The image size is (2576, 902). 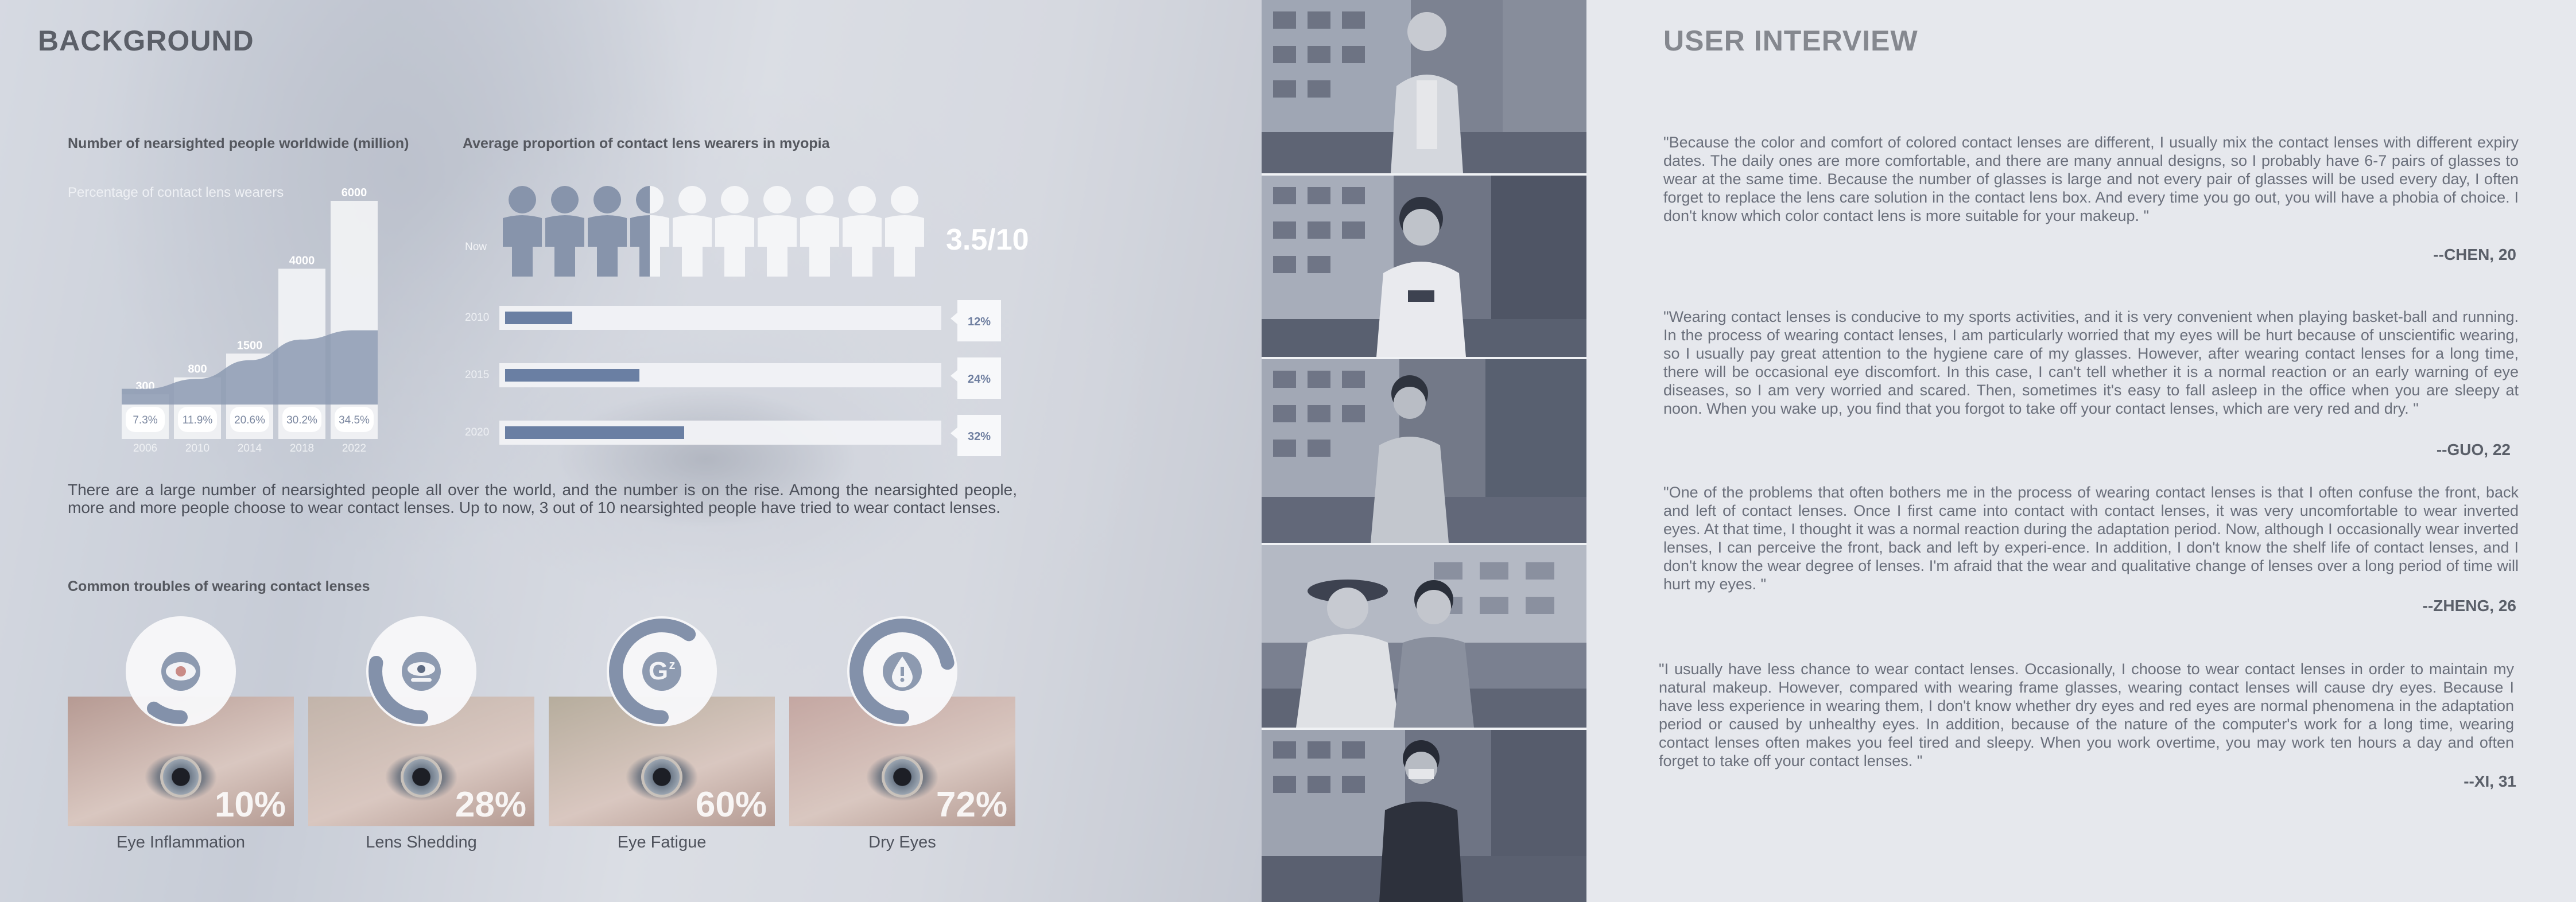 What do you see at coordinates (181, 671) in the screenshot?
I see `eye-inflammation-icon` at bounding box center [181, 671].